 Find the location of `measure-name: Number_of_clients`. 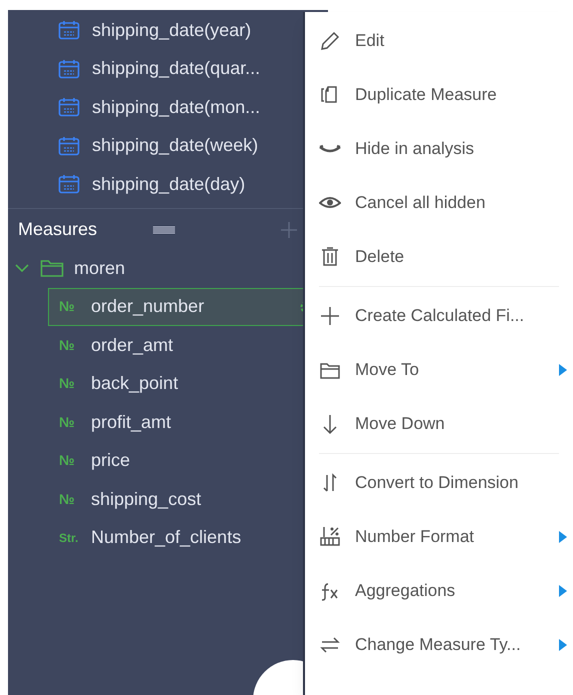

measure-name: Number_of_clients is located at coordinates (166, 538).